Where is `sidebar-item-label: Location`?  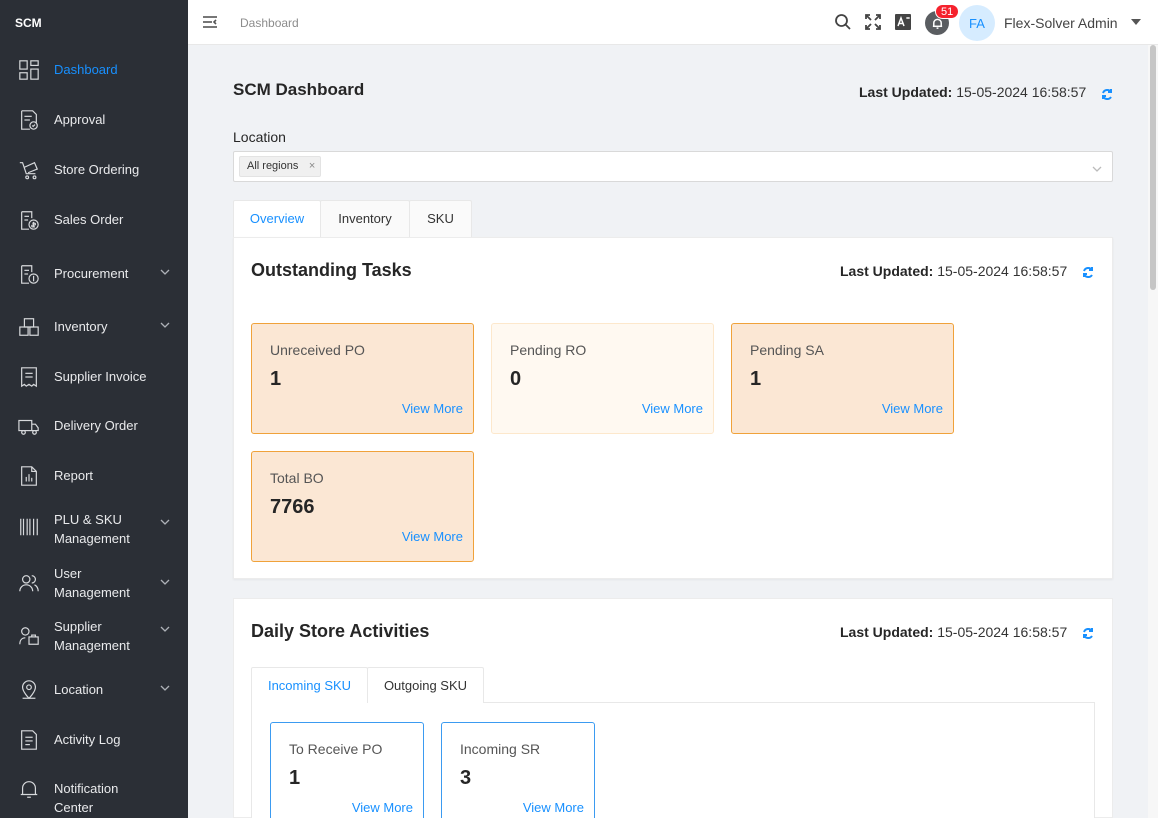
sidebar-item-label: Location is located at coordinates (79, 689).